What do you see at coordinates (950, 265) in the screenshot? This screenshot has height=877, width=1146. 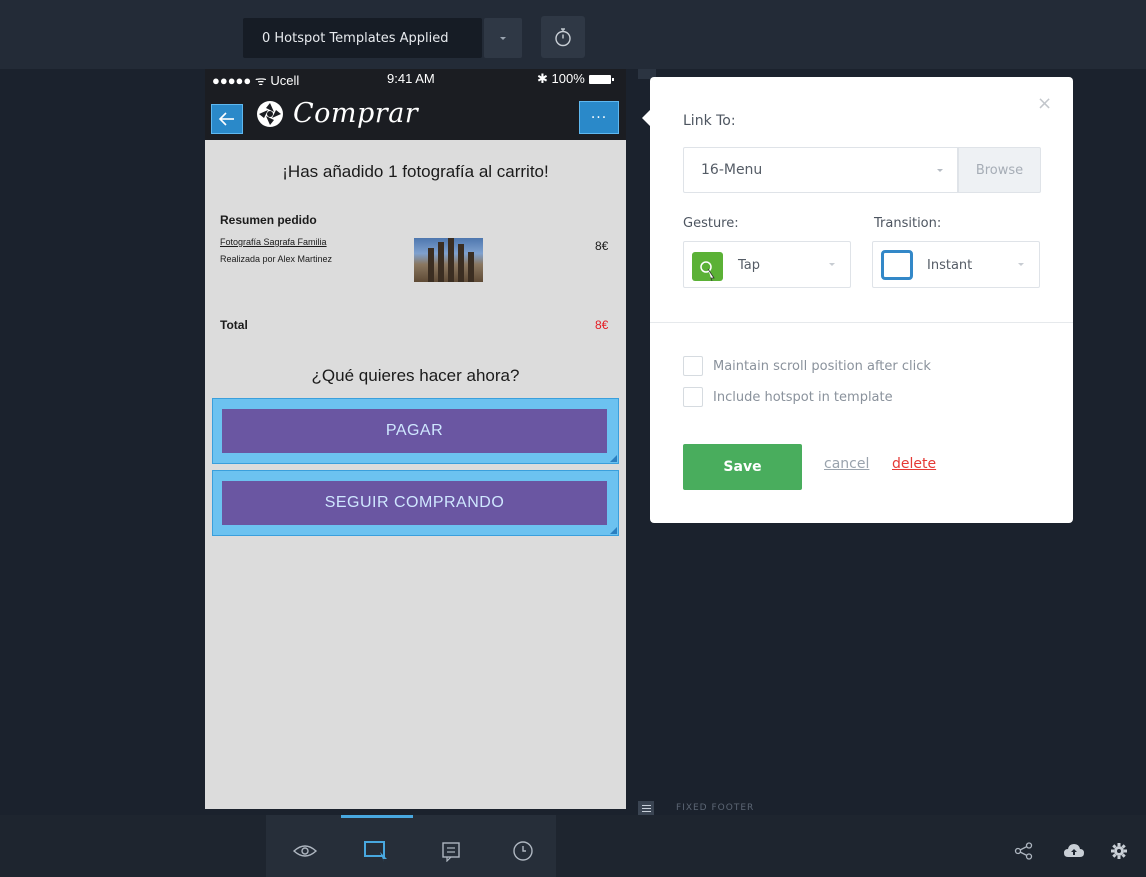 I see `transition-value: Instant` at bounding box center [950, 265].